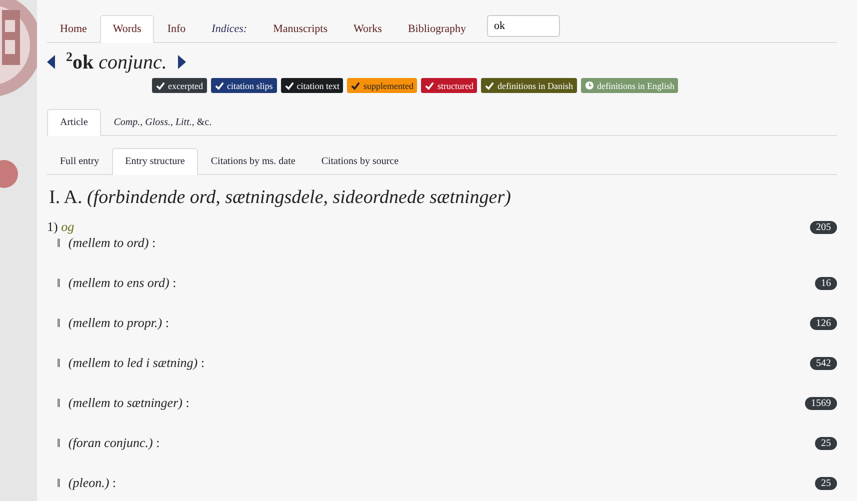 This screenshot has height=501, width=867. I want to click on tab: Citations by source, so click(360, 161).